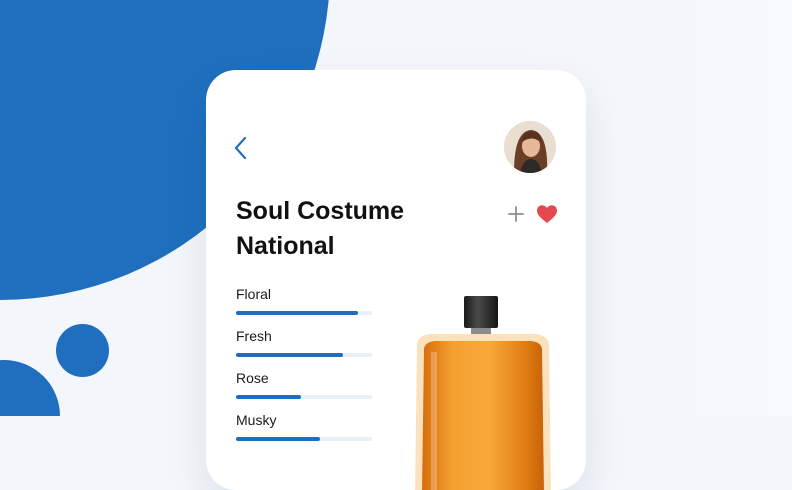 The height and width of the screenshot is (490, 792). I want to click on add-button, so click(516, 214).